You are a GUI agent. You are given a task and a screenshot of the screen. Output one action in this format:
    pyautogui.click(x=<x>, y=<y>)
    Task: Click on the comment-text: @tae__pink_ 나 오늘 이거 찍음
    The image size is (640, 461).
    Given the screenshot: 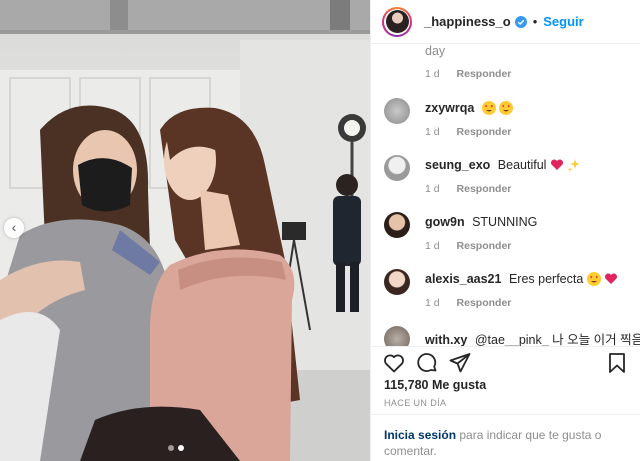 What is the action you would take?
    pyautogui.click(x=557, y=339)
    